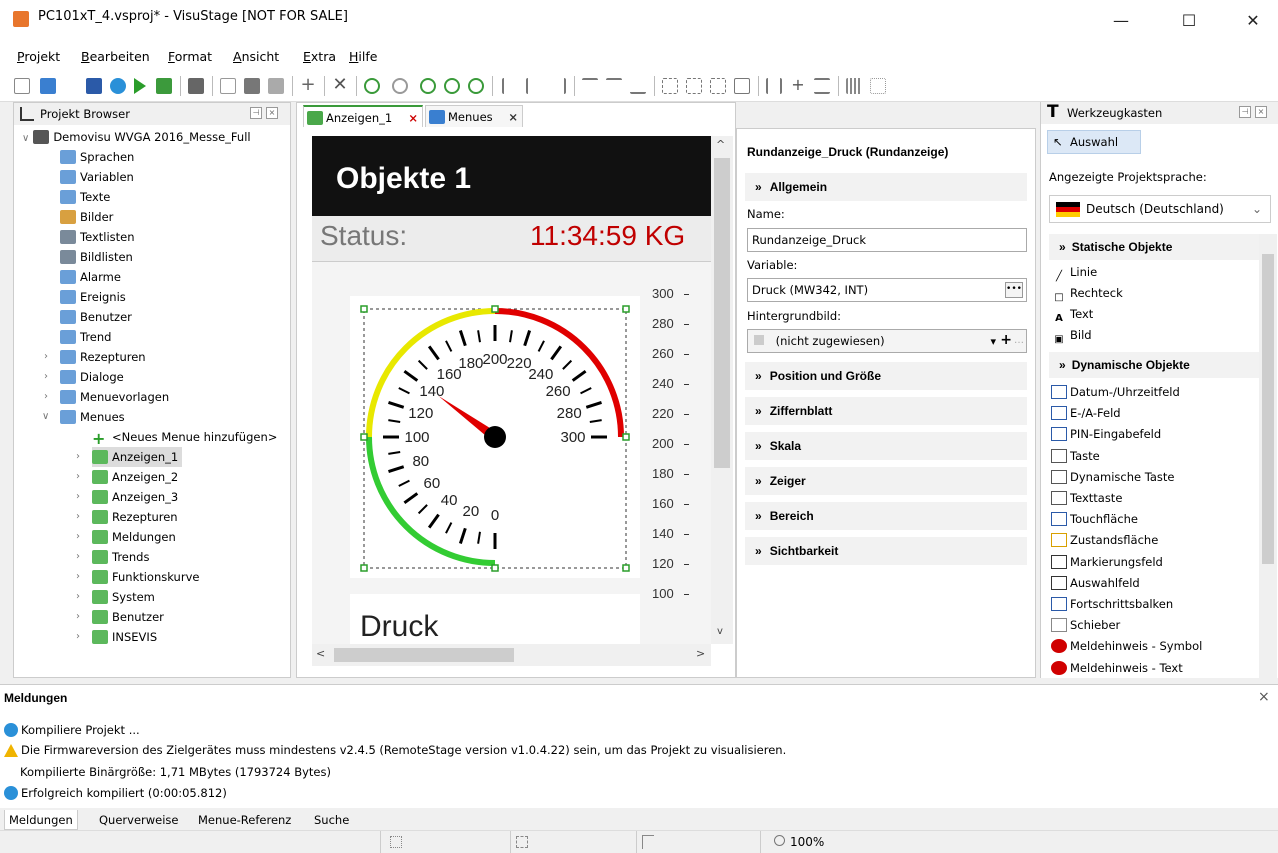  What do you see at coordinates (184, 437) in the screenshot?
I see `tree-add-menu: + <Neues Menue hinzufügen>` at bounding box center [184, 437].